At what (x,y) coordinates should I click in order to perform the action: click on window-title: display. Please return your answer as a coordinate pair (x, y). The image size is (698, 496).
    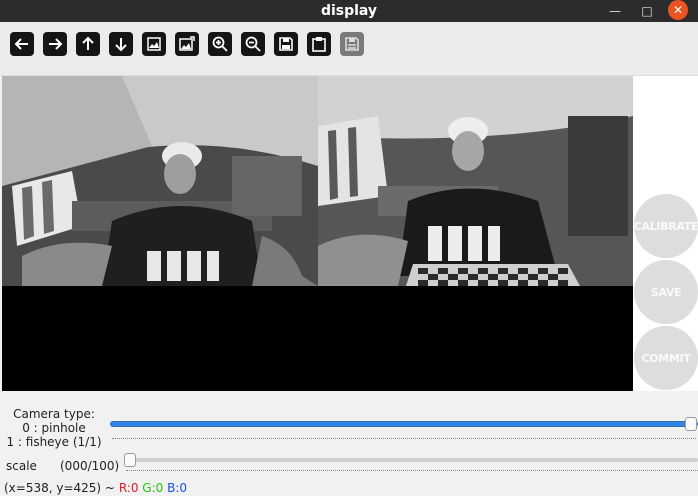
    Looking at the image, I should click on (349, 11).